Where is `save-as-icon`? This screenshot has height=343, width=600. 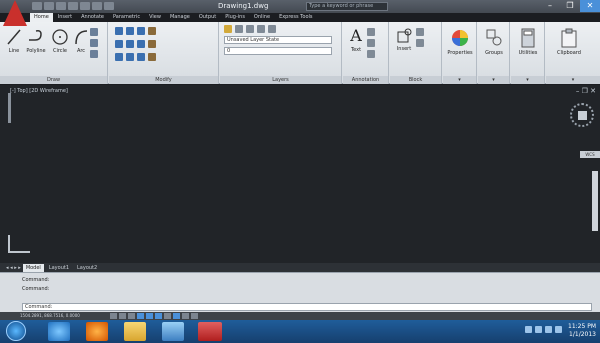
save-as-icon is located at coordinates (73, 6).